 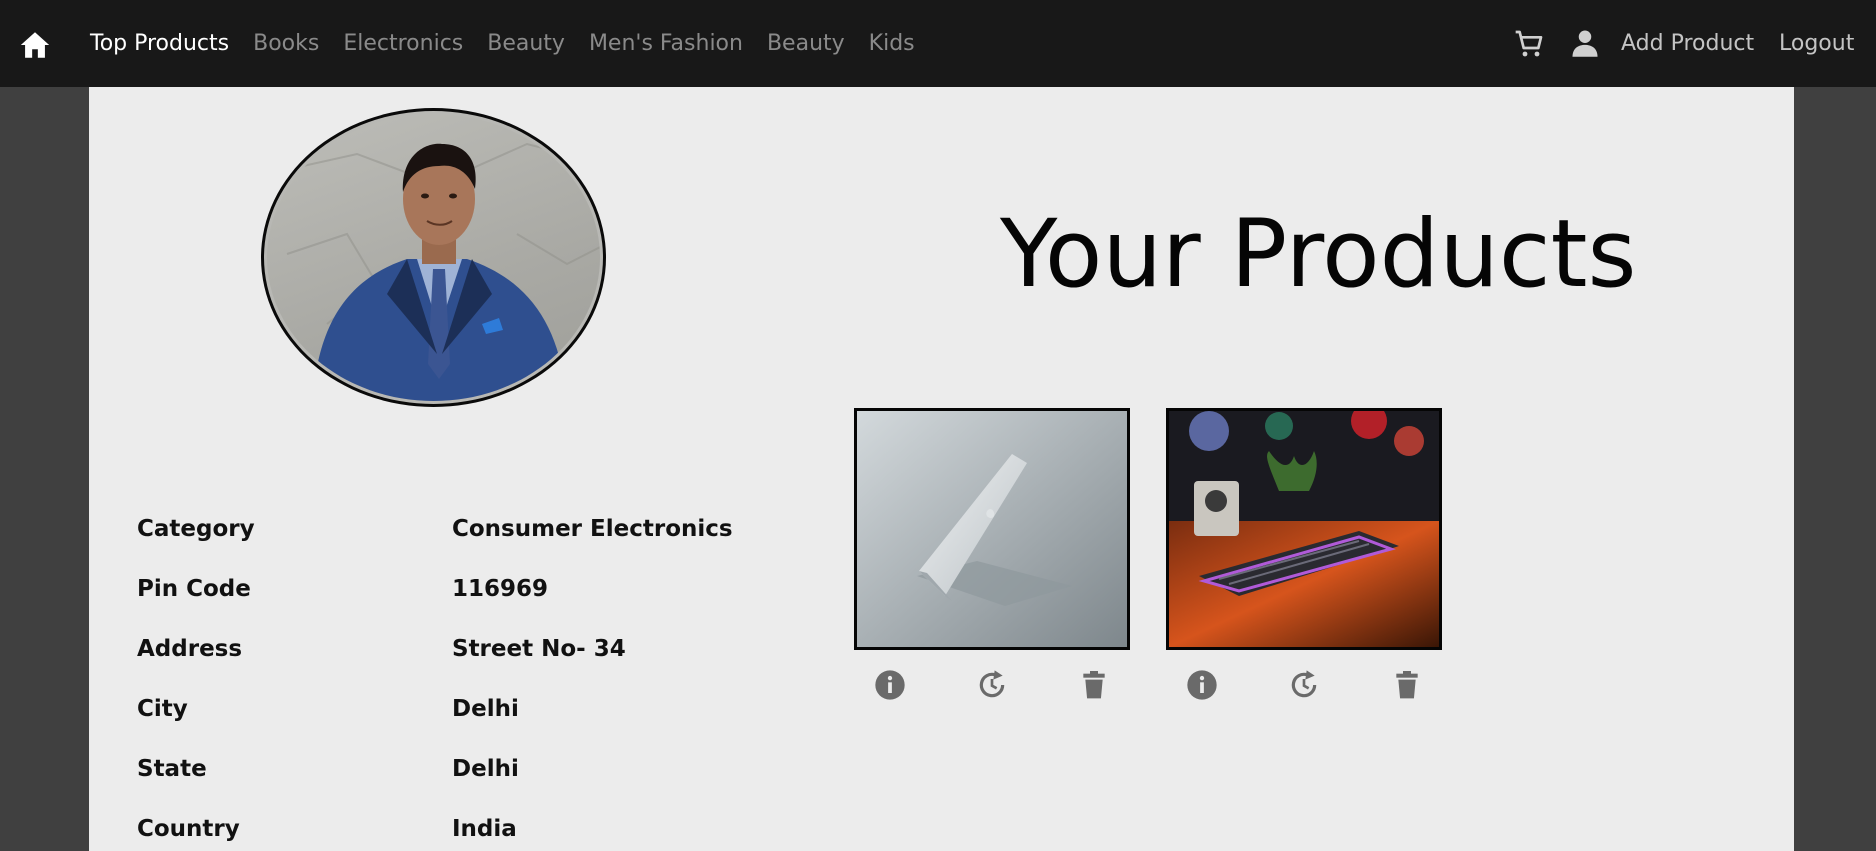 I want to click on product-card-keyboard, so click(x=1304, y=529).